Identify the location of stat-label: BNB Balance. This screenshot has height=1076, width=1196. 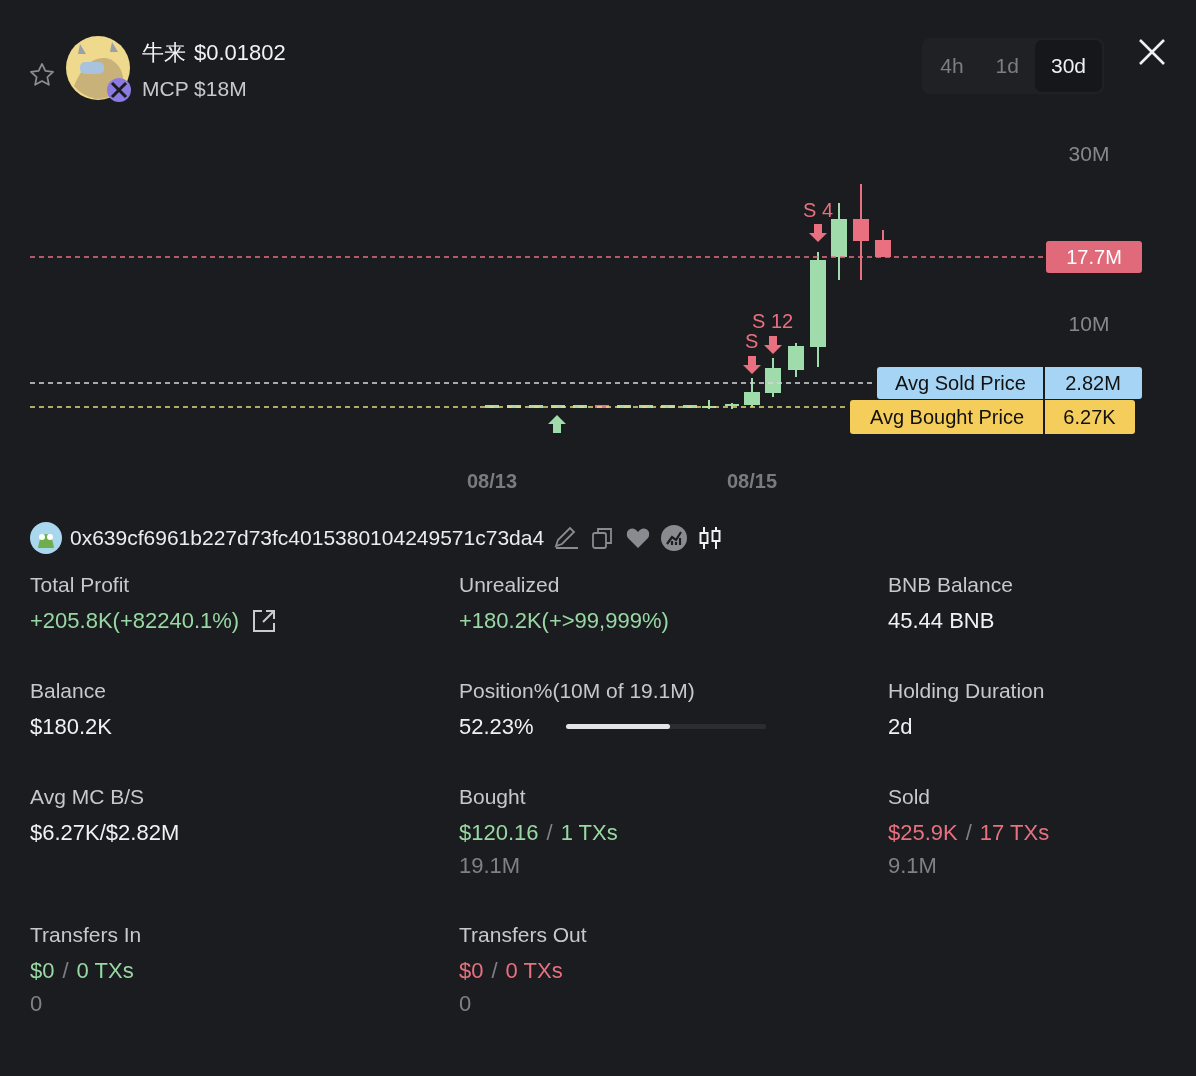
(951, 585).